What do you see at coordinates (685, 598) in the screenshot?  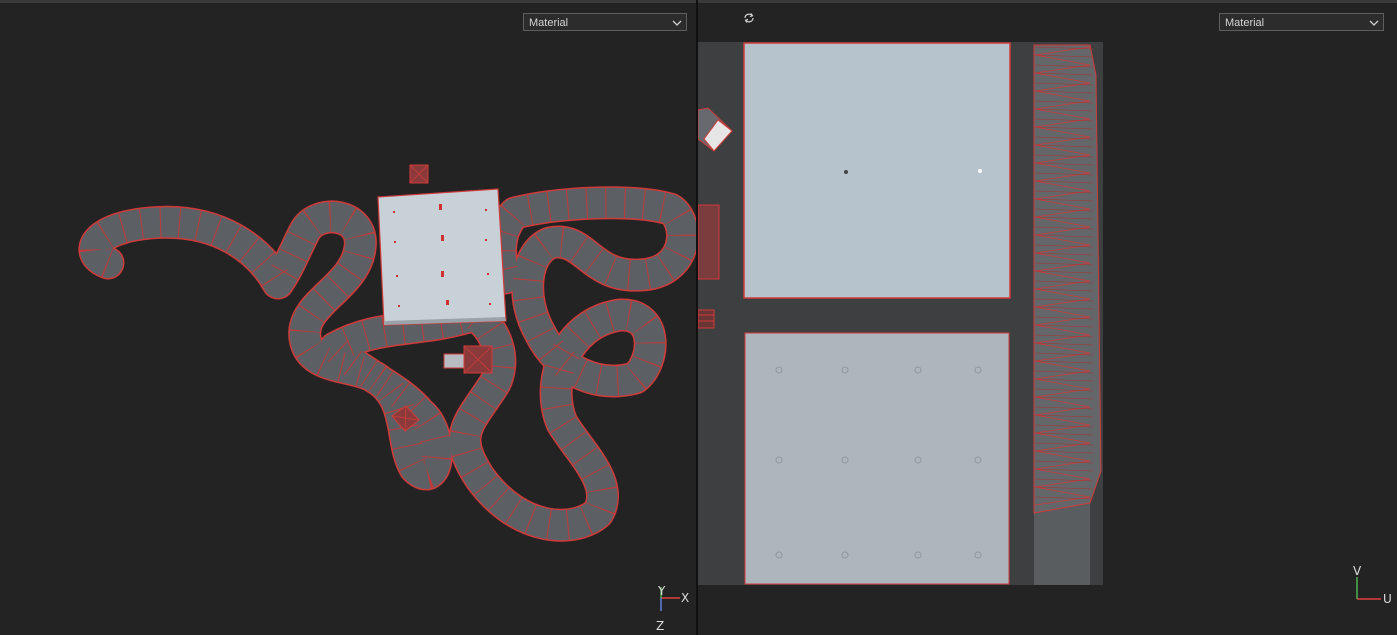 I see `axis-x-label: X` at bounding box center [685, 598].